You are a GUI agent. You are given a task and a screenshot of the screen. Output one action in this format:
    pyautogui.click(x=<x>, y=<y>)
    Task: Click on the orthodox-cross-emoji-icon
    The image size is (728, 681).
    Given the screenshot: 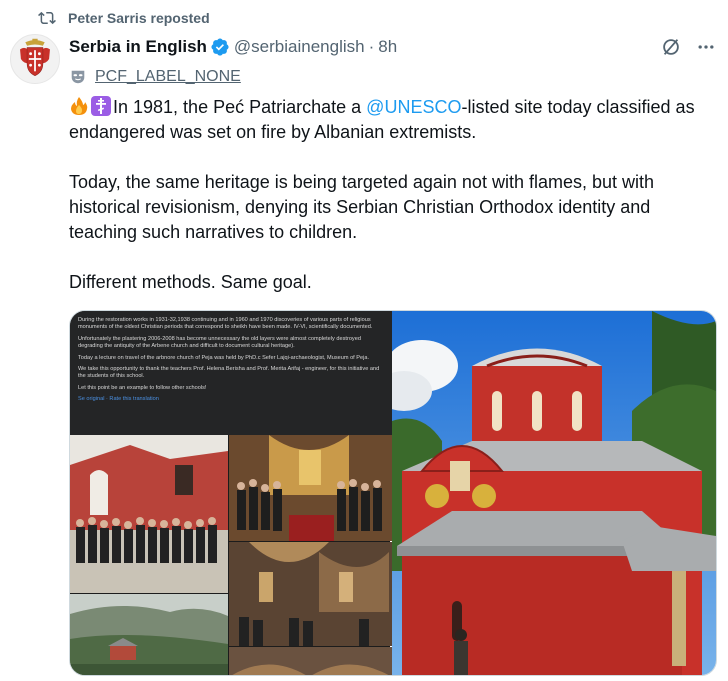 What is the action you would take?
    pyautogui.click(x=101, y=106)
    